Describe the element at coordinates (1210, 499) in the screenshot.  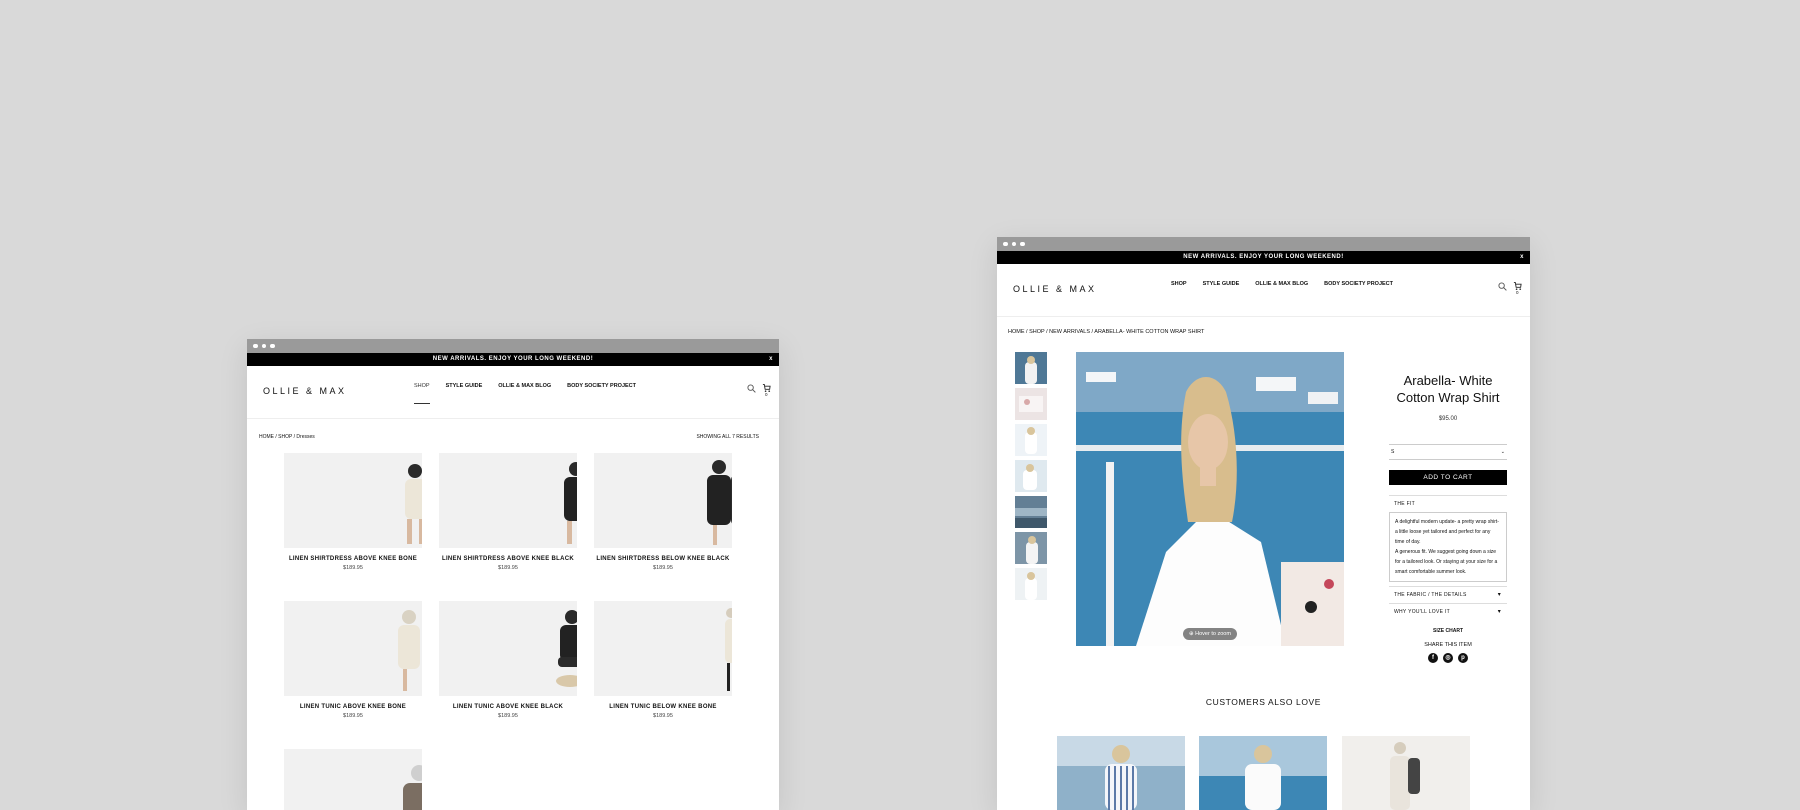
I see `main-product-image: ⊕ Hover to zoom` at that location.